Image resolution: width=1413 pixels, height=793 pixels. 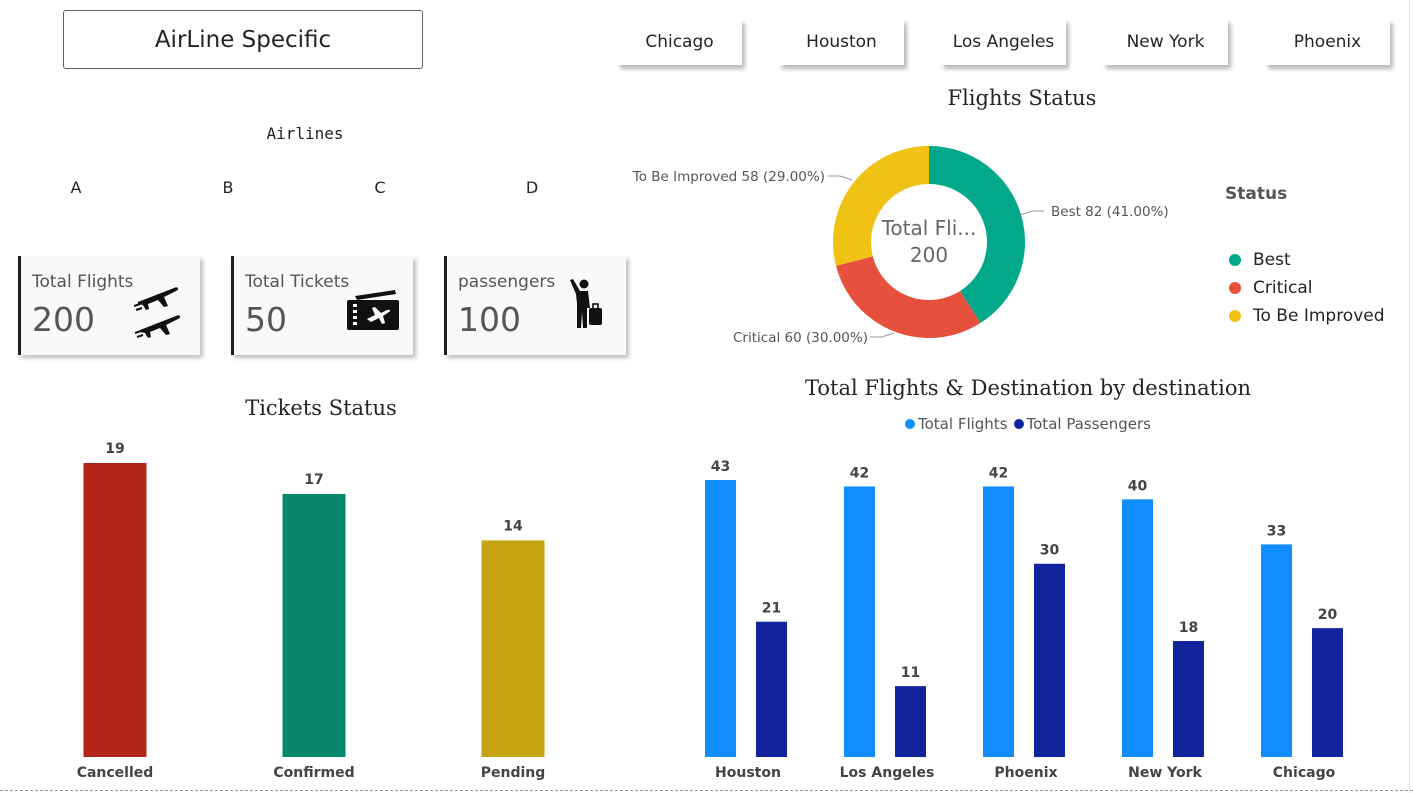 I want to click on data-label: 21, so click(x=771, y=609).